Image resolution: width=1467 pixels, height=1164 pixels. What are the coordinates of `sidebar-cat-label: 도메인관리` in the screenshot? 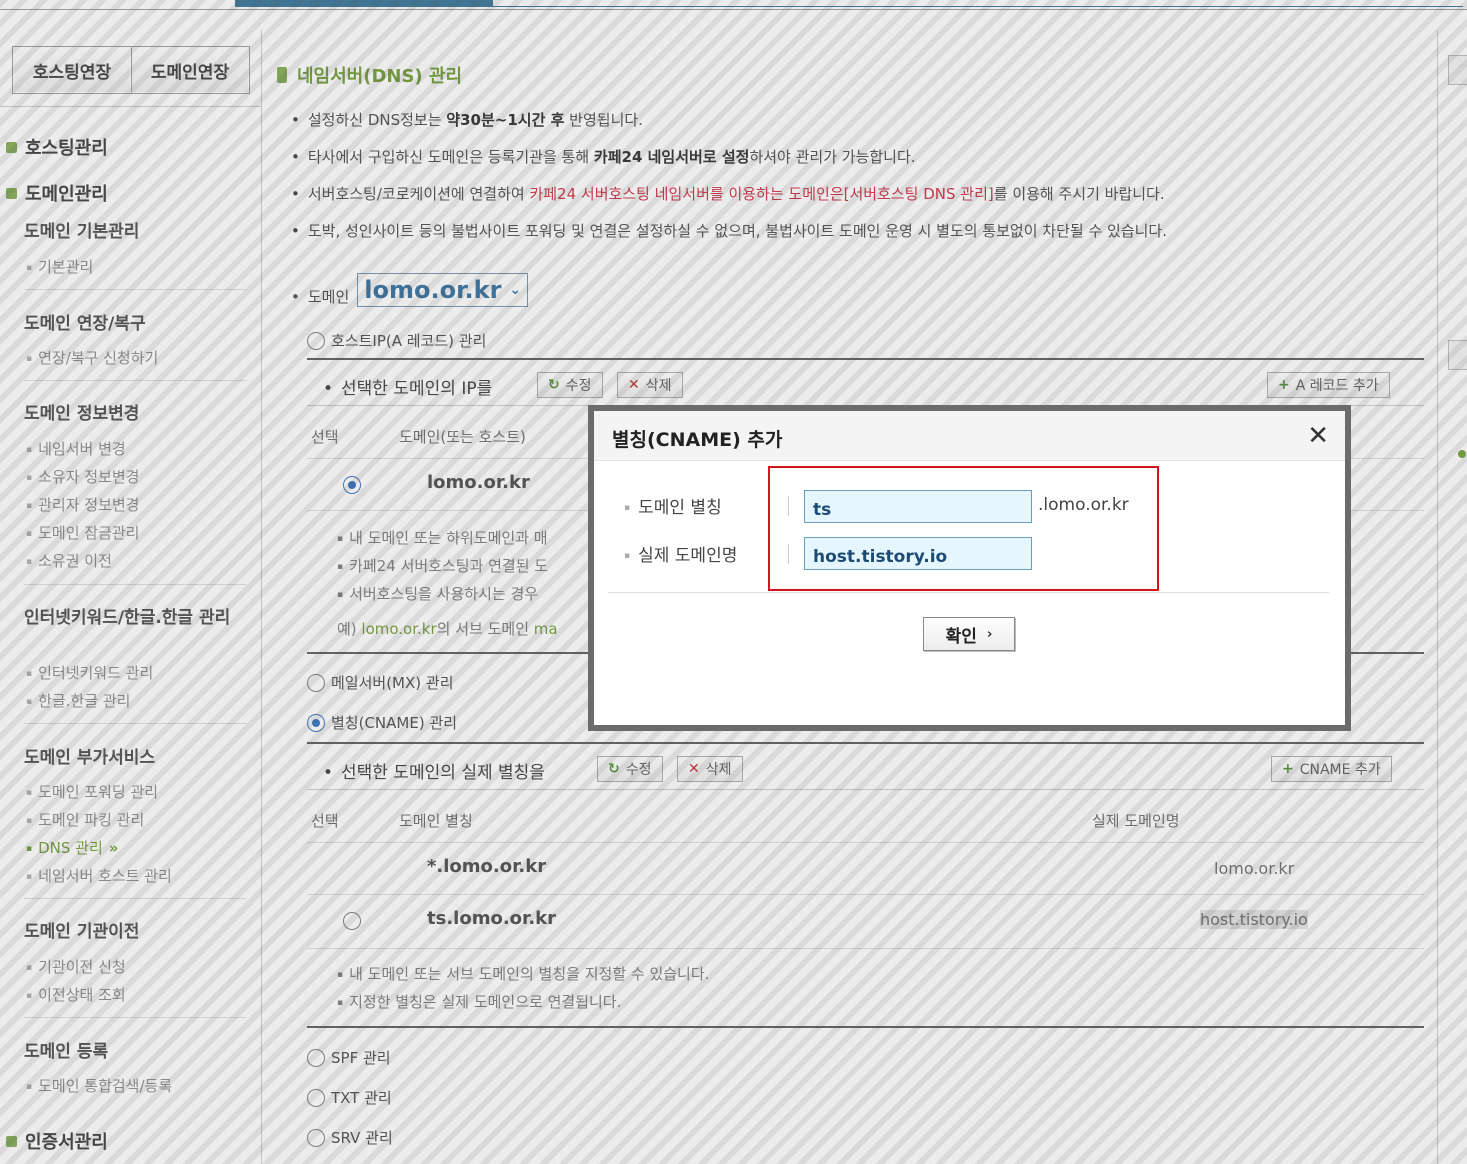 It's located at (66, 194).